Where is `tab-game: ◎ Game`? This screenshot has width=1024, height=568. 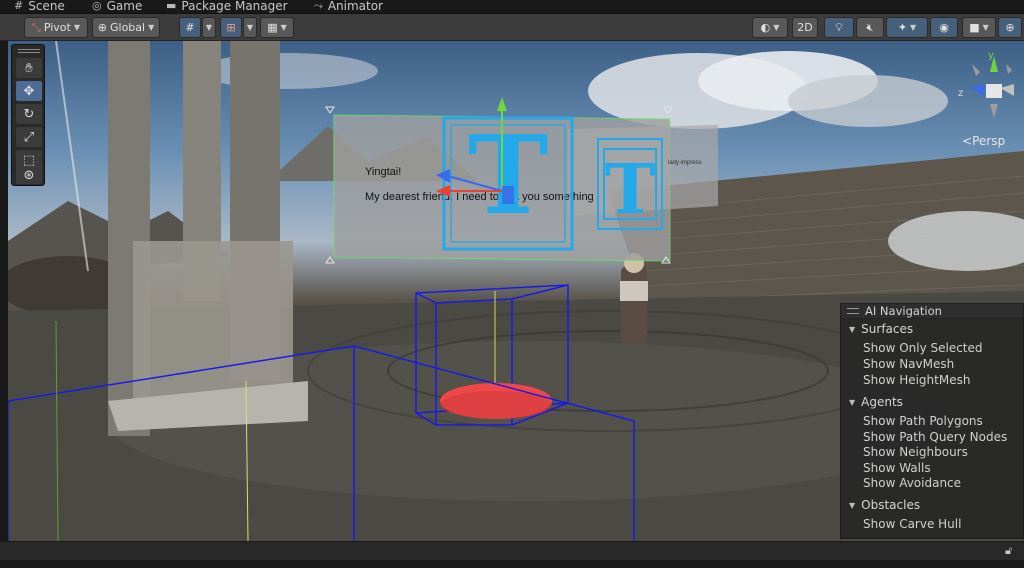 tab-game: ◎ Game is located at coordinates (117, 7).